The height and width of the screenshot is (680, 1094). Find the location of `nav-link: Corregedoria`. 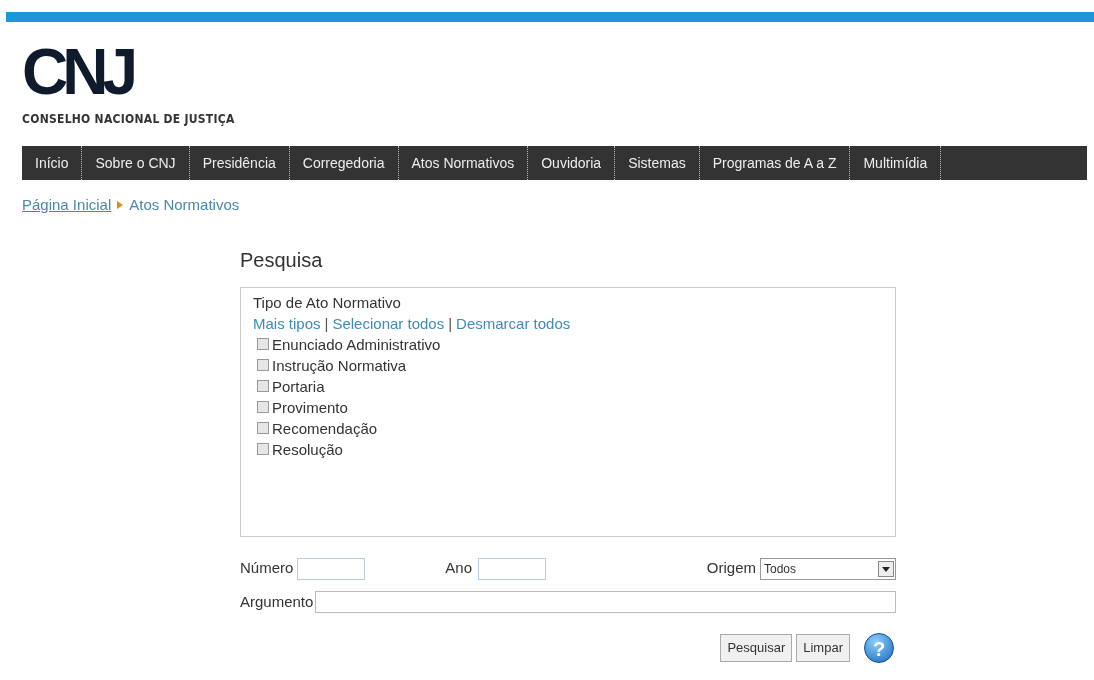

nav-link: Corregedoria is located at coordinates (344, 163).